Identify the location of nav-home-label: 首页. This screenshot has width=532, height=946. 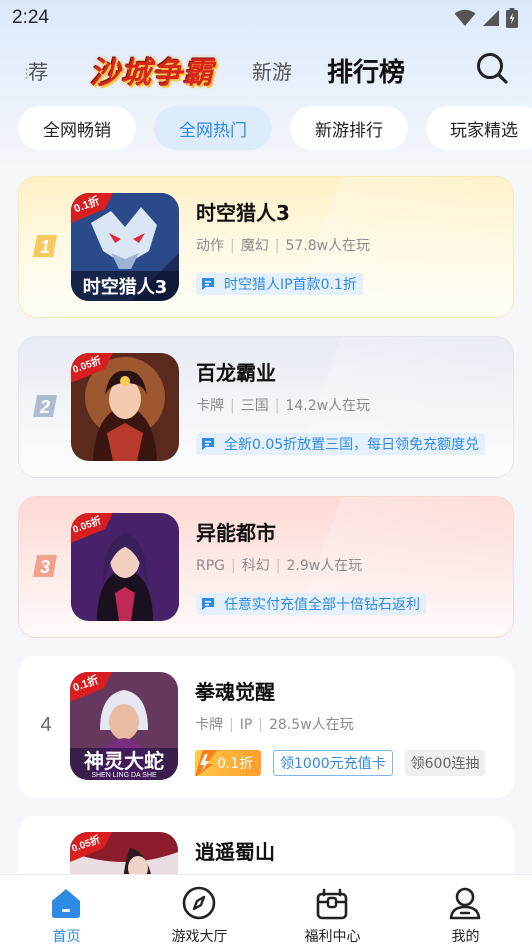
(66, 937).